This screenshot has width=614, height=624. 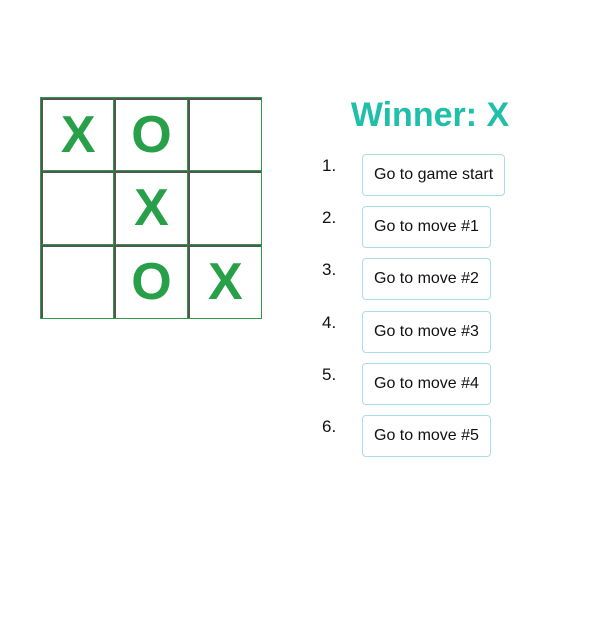 I want to click on move-number: 6., so click(x=329, y=426).